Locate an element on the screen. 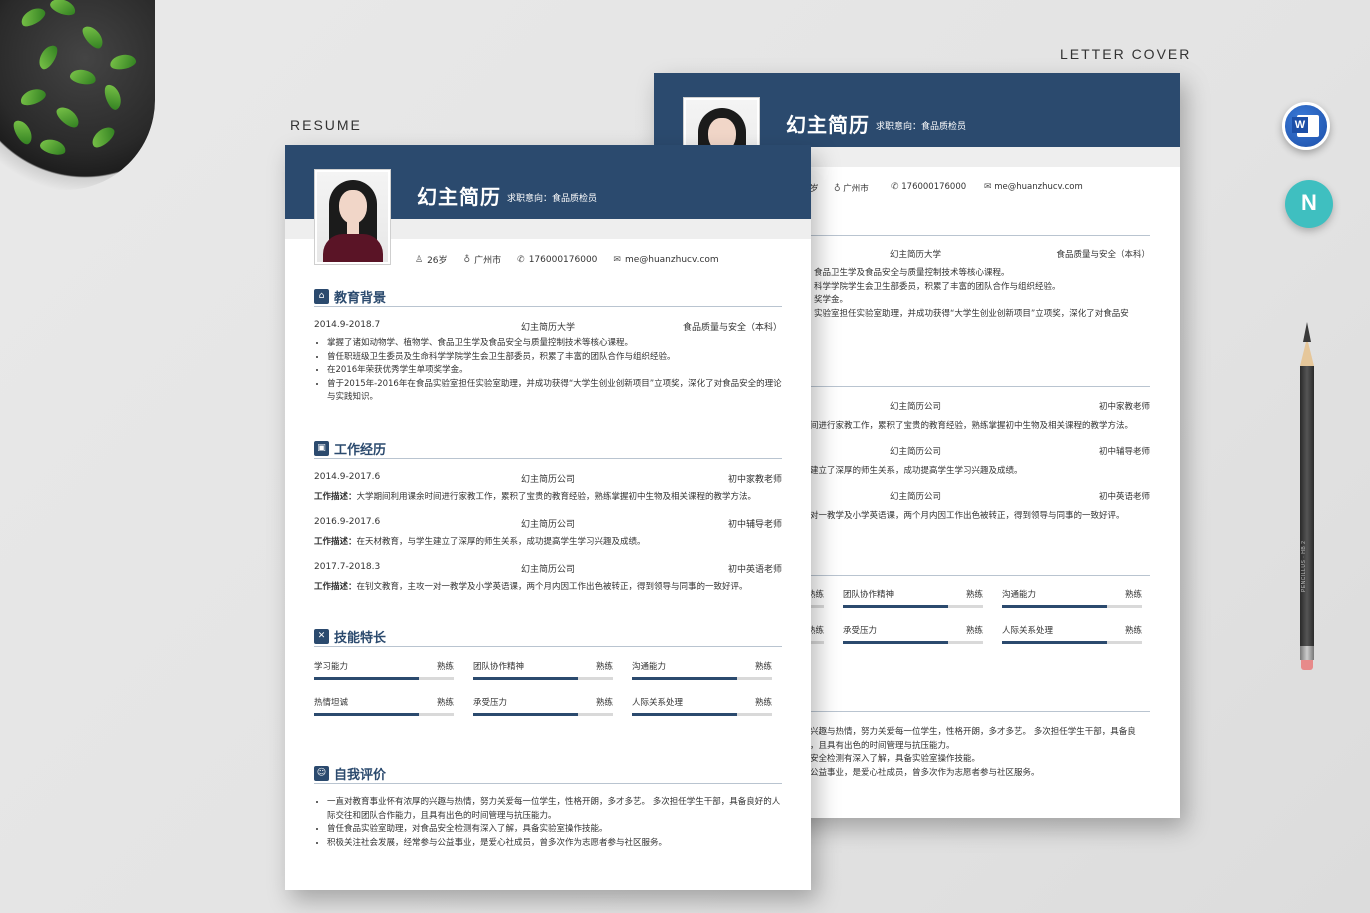 Image resolution: width=1370 pixels, height=913 pixels. word-app-icon: W is located at coordinates (1306, 126).